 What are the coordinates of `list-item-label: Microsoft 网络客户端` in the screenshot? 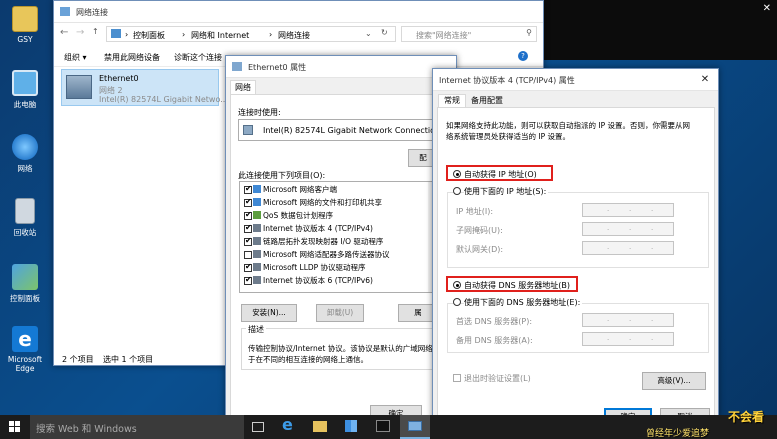 It's located at (300, 189).